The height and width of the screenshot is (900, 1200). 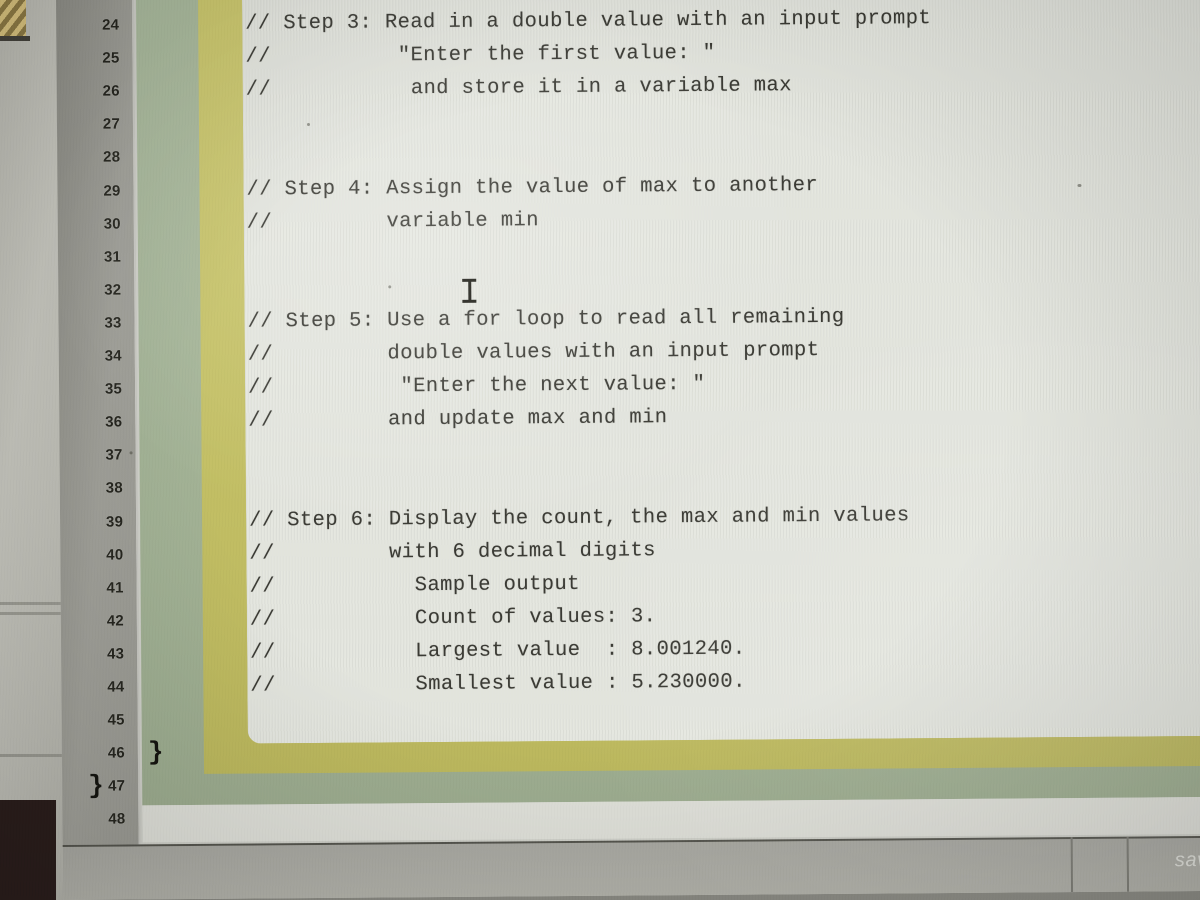 I want to click on line-number: 33, so click(x=113, y=323).